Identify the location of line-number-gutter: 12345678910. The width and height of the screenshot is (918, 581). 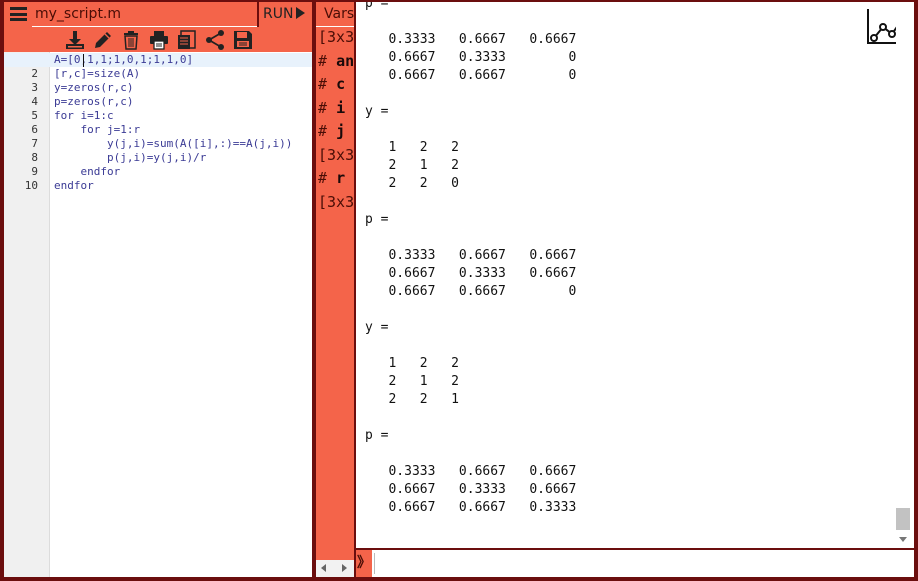
(27, 314).